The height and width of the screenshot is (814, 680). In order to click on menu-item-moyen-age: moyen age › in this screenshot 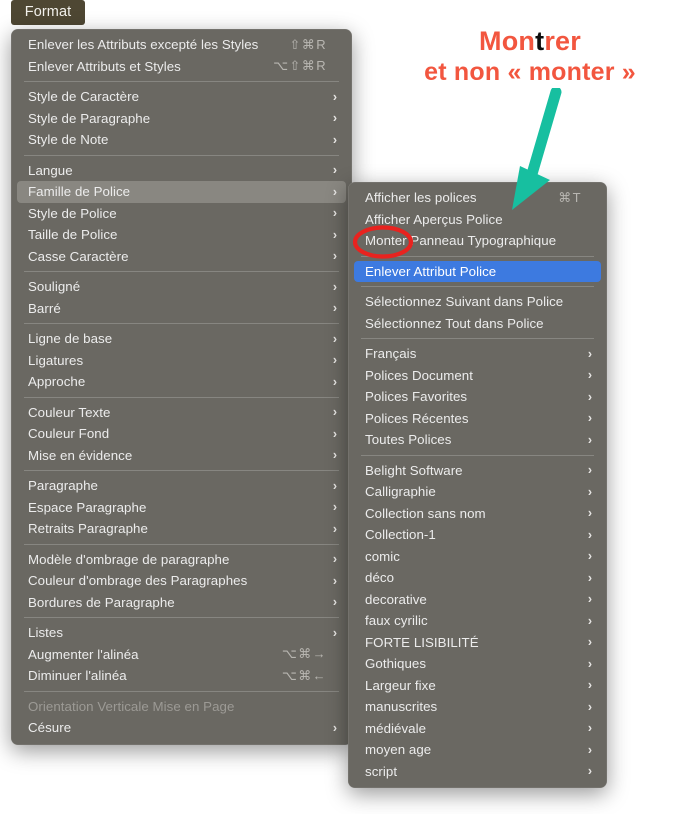, I will do `click(477, 750)`.